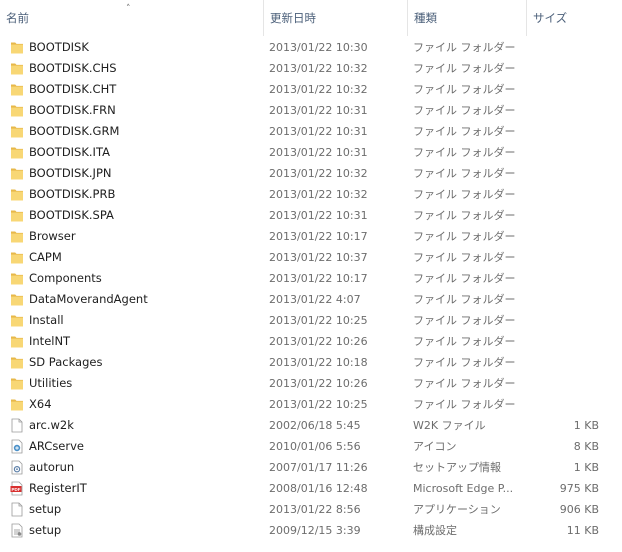 This screenshot has height=552, width=622. What do you see at coordinates (17, 530) in the screenshot?
I see `config-icon` at bounding box center [17, 530].